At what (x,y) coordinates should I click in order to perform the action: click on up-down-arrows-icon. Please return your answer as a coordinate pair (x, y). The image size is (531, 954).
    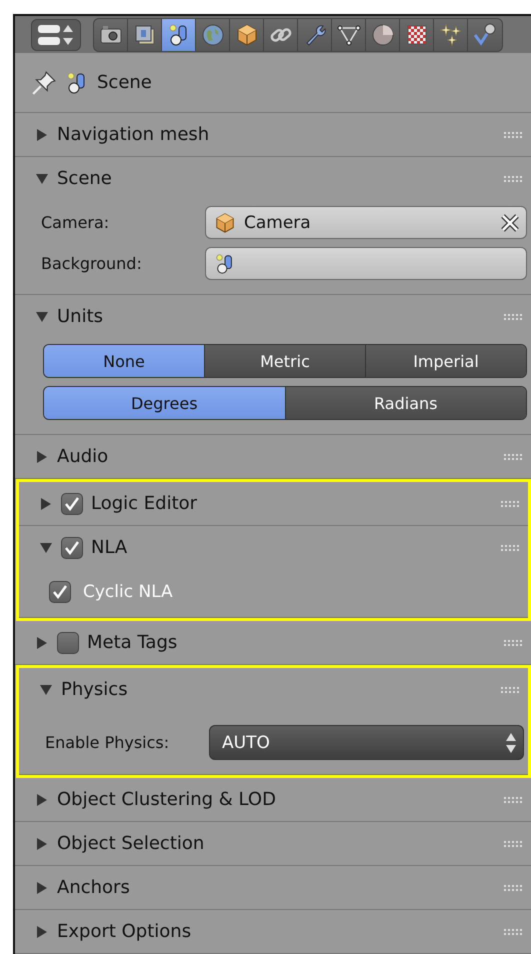
    Looking at the image, I should click on (511, 743).